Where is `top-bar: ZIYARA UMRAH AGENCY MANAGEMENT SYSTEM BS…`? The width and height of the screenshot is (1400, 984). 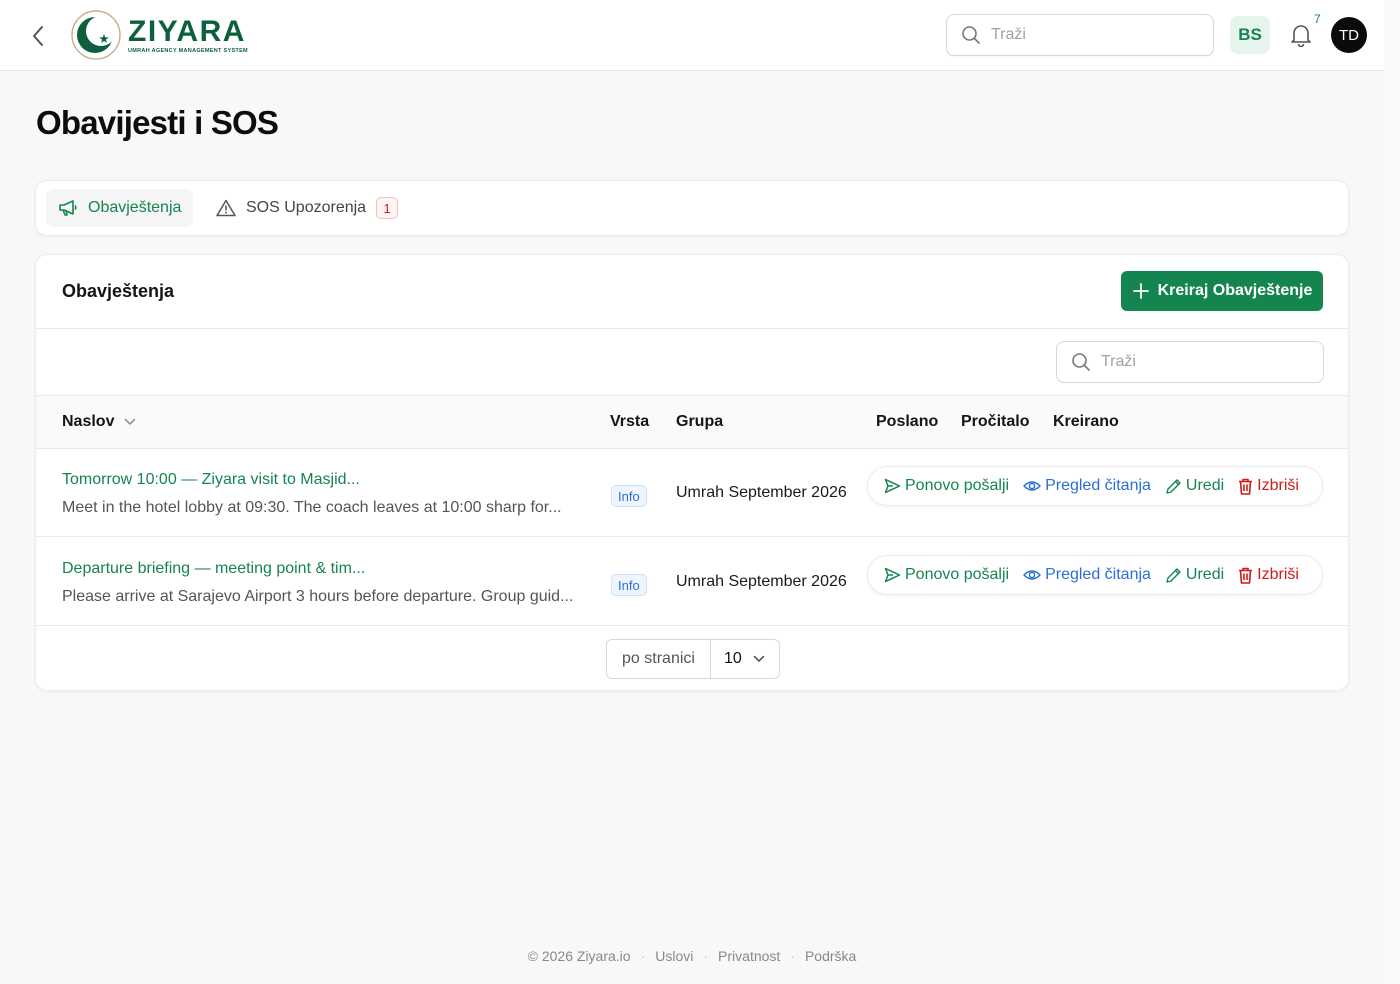 top-bar: ZIYARA UMRAH AGENCY MANAGEMENT SYSTEM BS… is located at coordinates (692, 35).